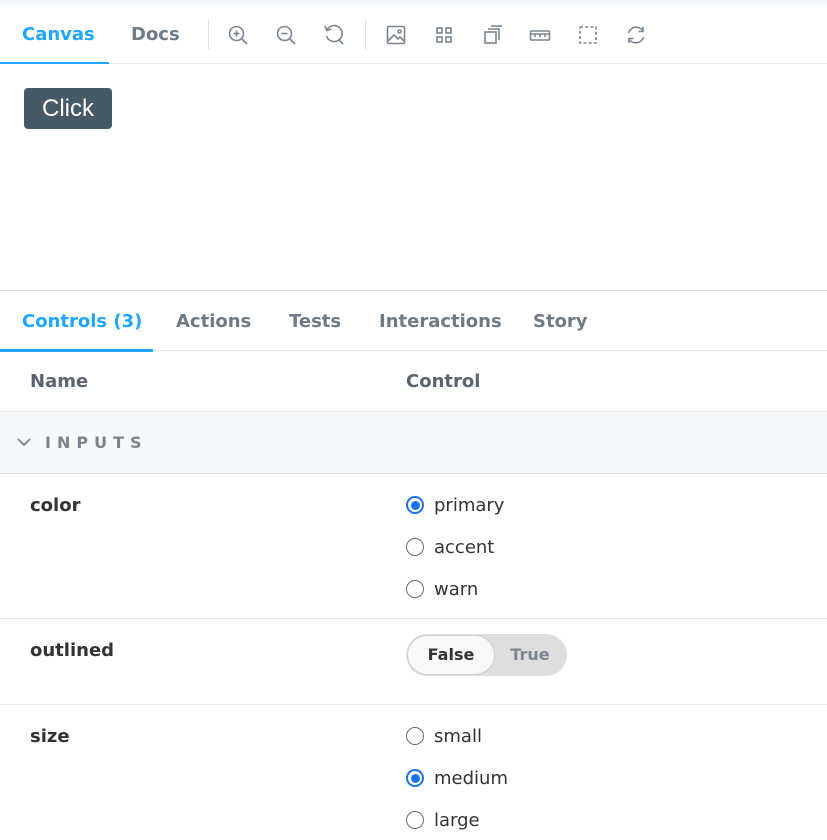 The height and width of the screenshot is (840, 827). What do you see at coordinates (59, 381) in the screenshot?
I see `column-header-name: Name` at bounding box center [59, 381].